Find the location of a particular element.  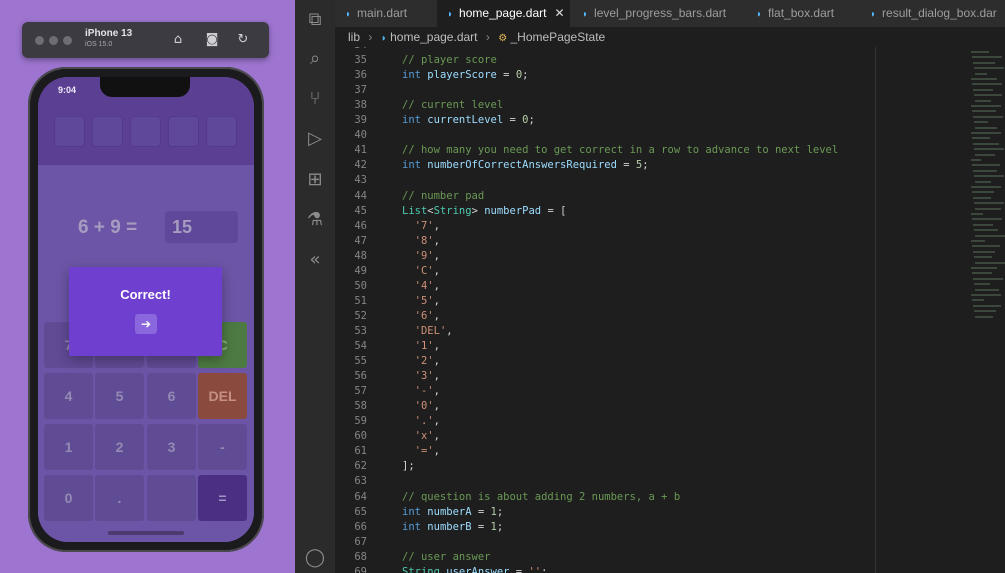

code-line: '7', is located at coordinates (427, 225).